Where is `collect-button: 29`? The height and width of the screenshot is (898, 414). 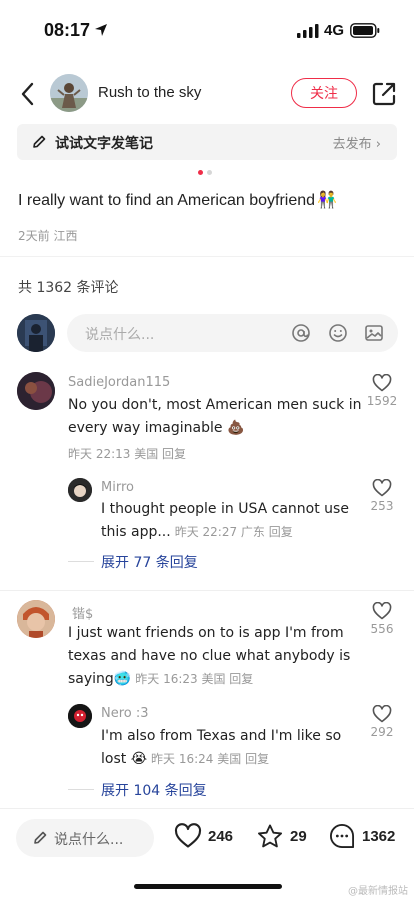 collect-button: 29 is located at coordinates (281, 836).